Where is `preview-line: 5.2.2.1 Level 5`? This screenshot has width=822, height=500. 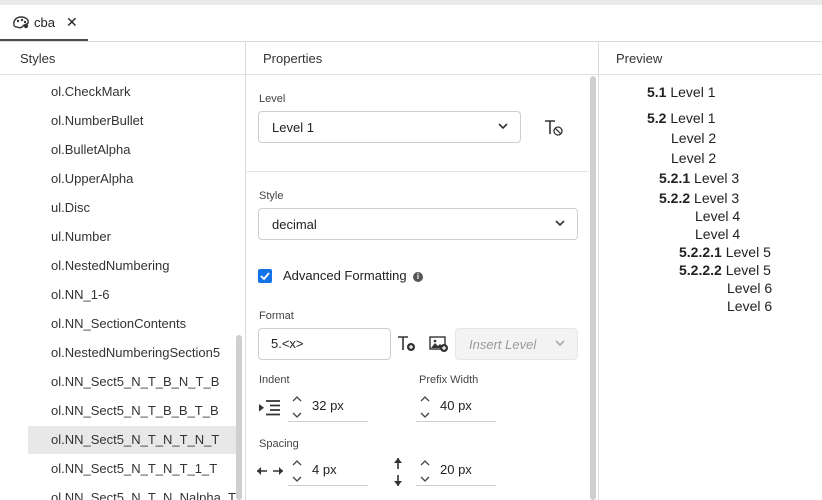 preview-line: 5.2.2.1 Level 5 is located at coordinates (725, 252).